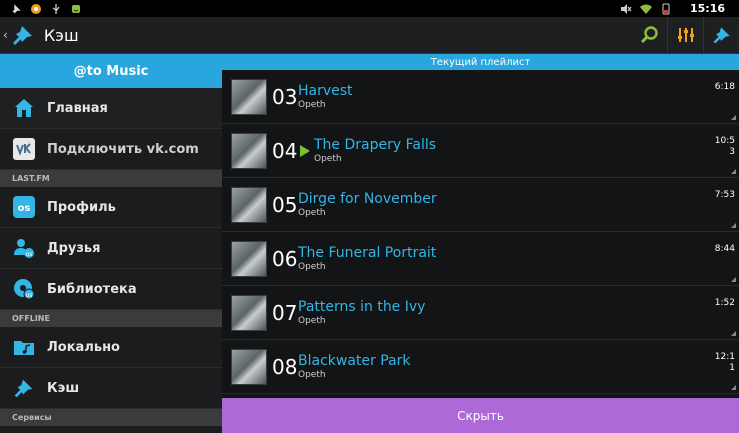 The height and width of the screenshot is (433, 739). I want to click on sidebar-item-local: Локально, so click(111, 347).